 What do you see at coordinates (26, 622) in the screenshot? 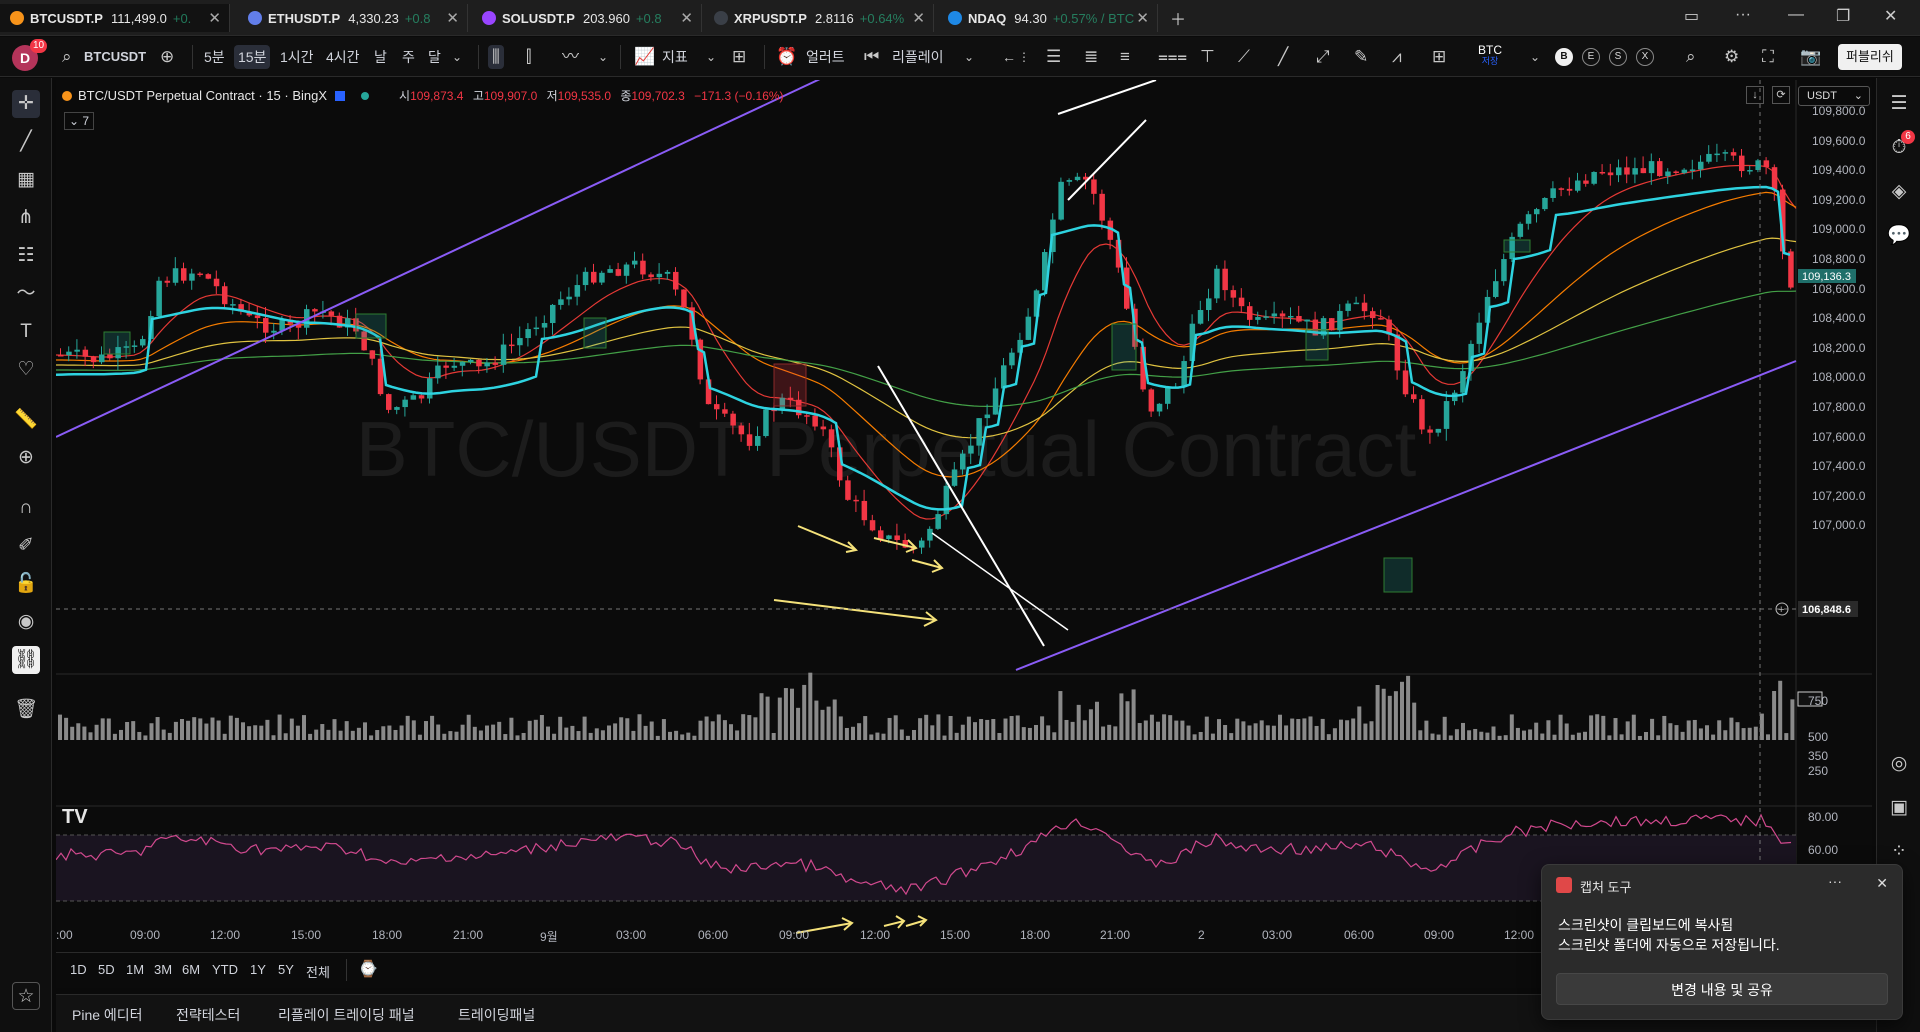
I see `eye-icon: ◉` at bounding box center [26, 622].